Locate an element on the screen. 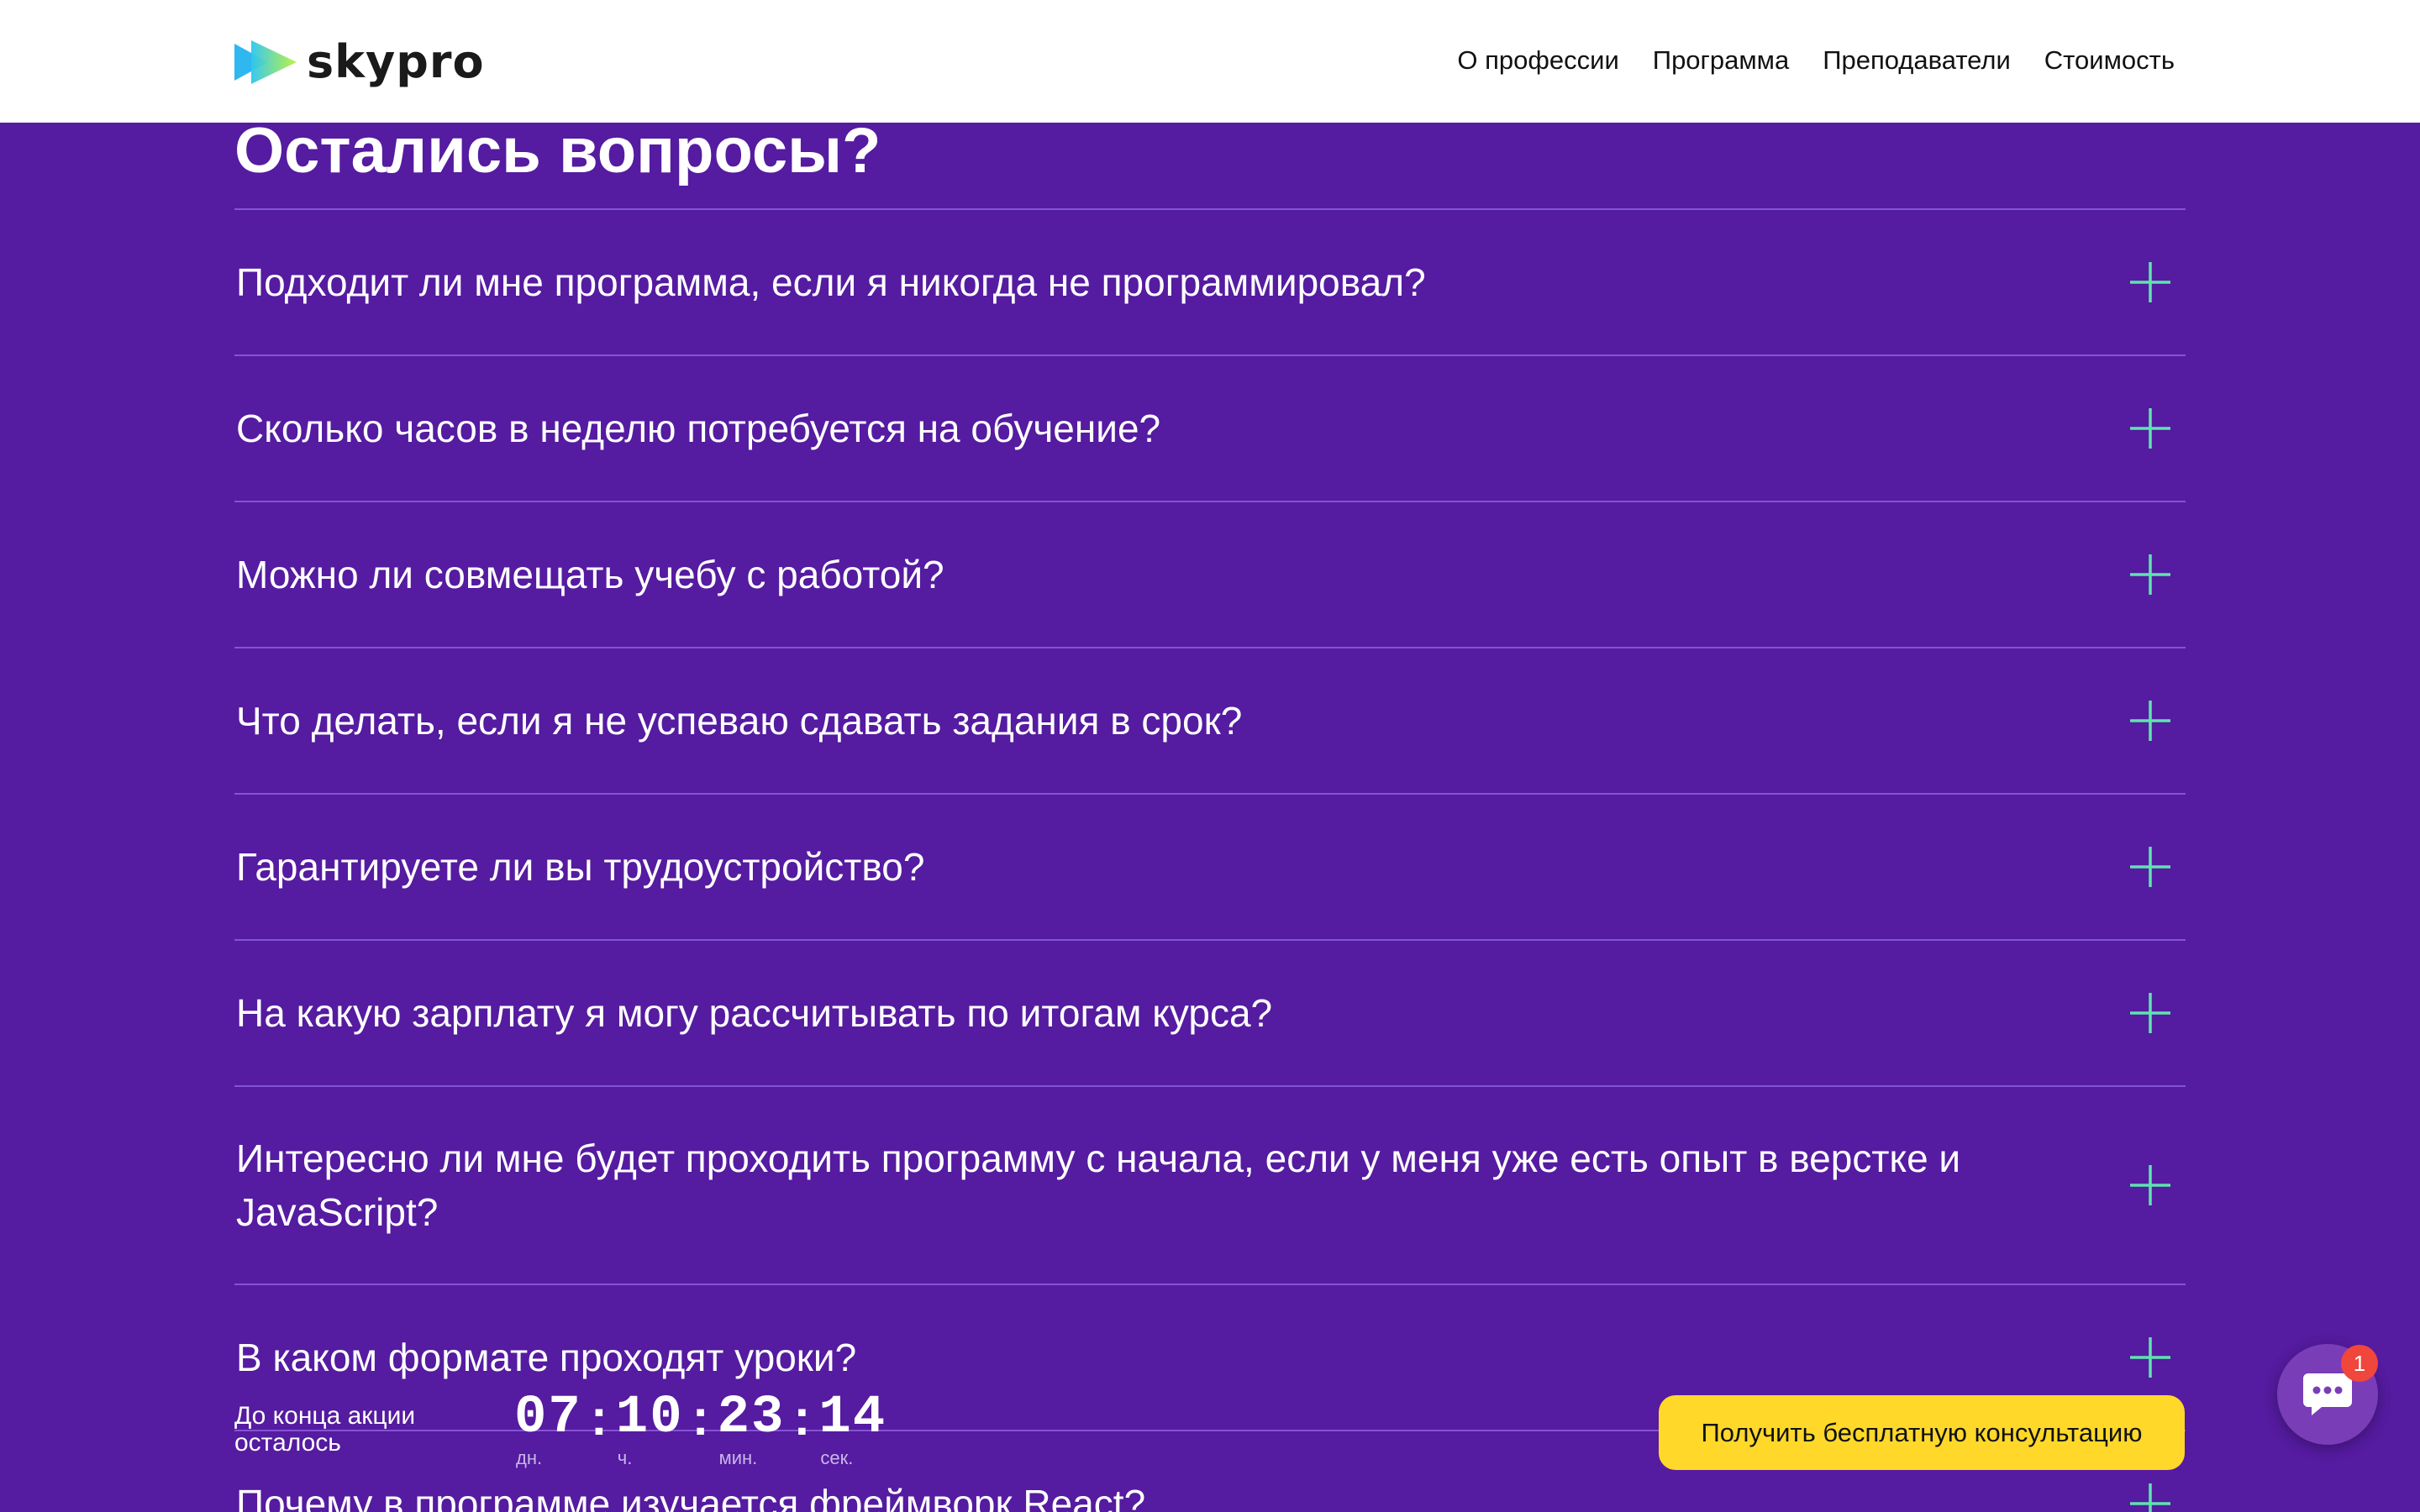 The image size is (2420, 1512). timer-hours: 10 ч. is located at coordinates (650, 1429).